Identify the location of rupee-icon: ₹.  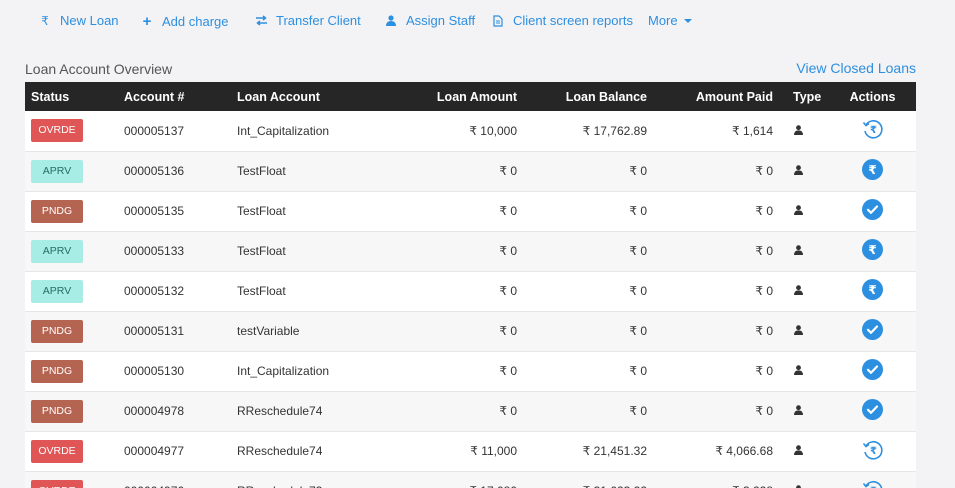
(45, 20).